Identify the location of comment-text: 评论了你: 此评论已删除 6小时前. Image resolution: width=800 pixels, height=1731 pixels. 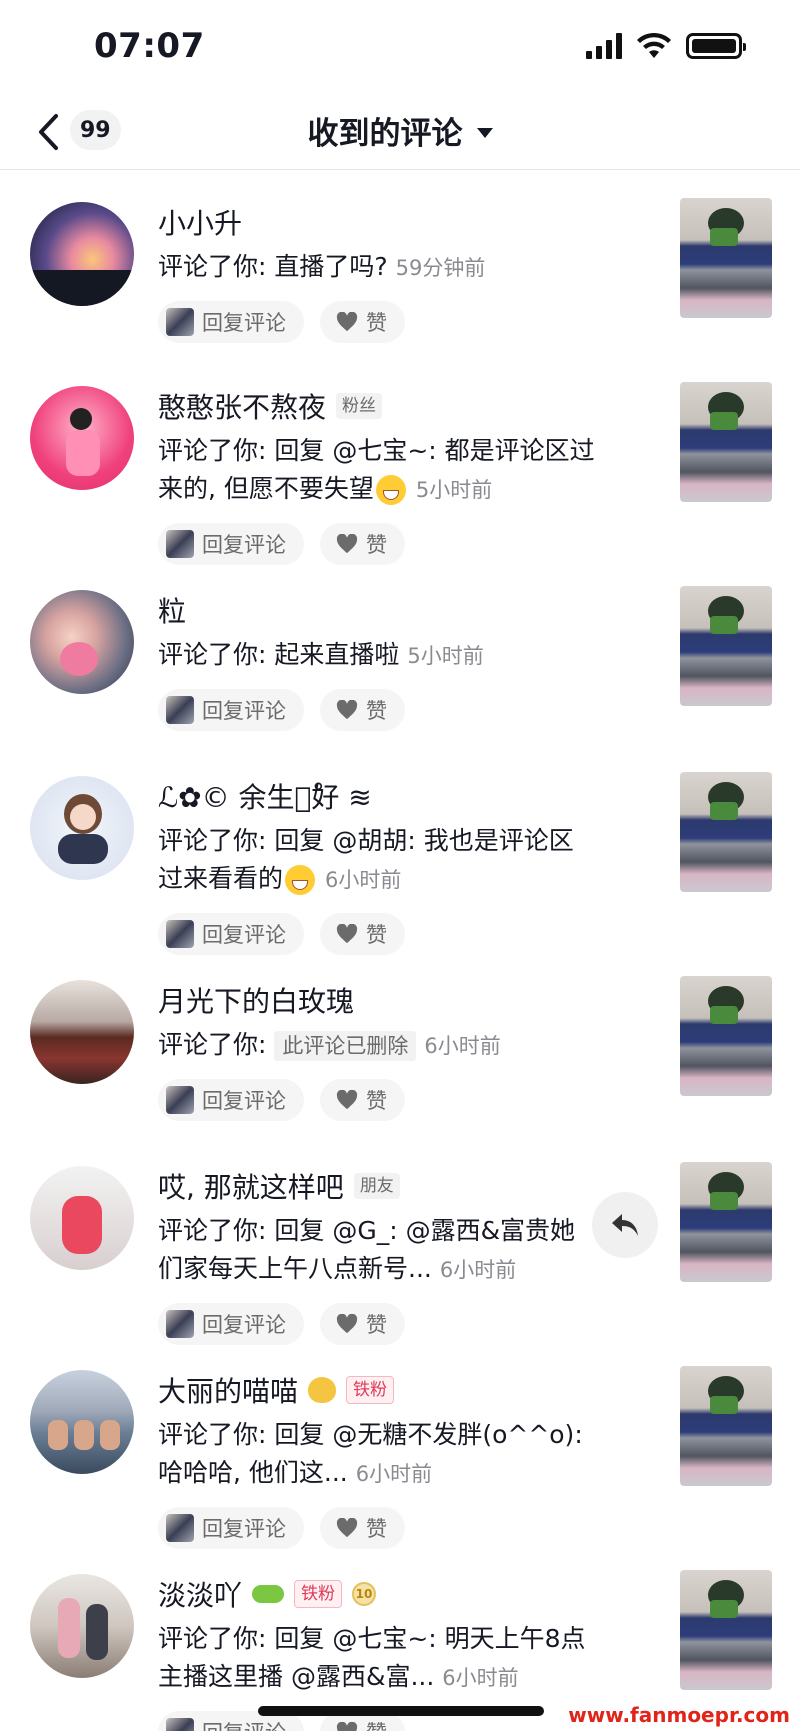
(378, 1045).